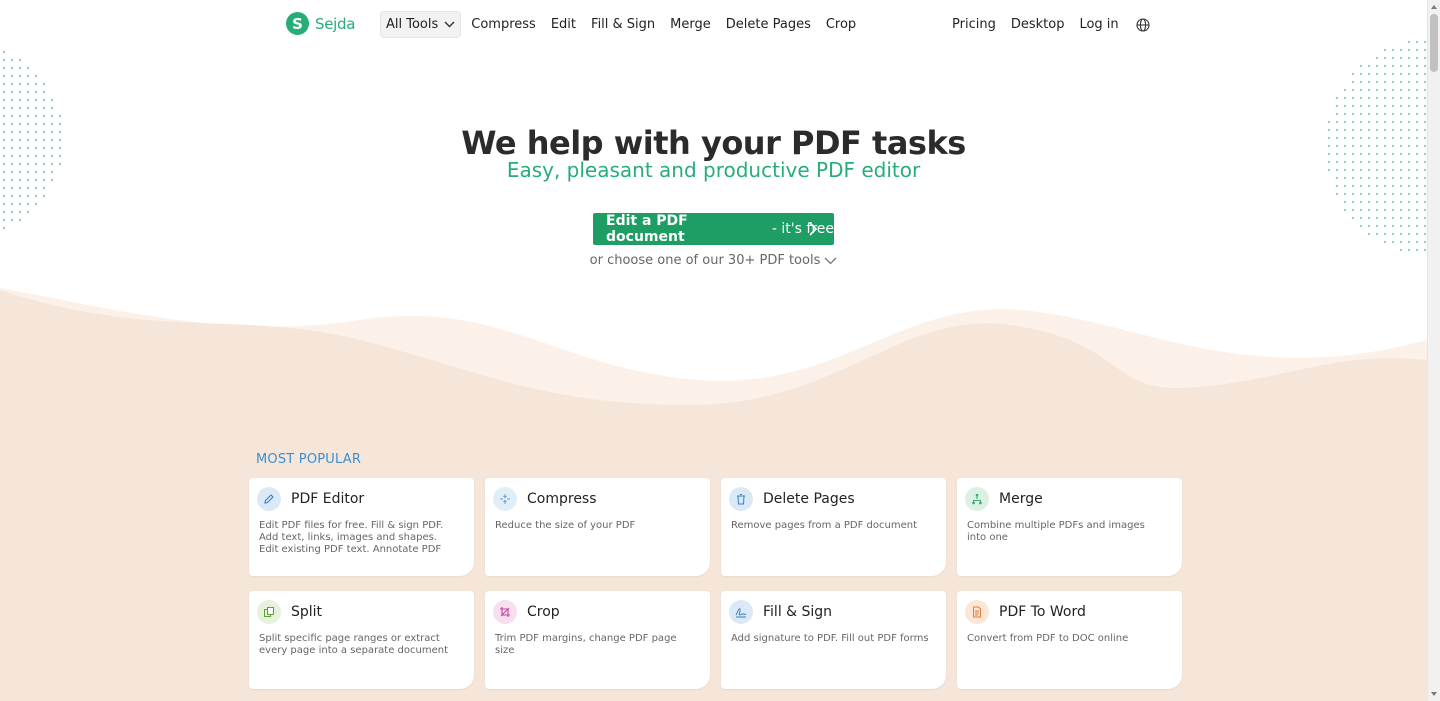  Describe the element at coordinates (1042, 612) in the screenshot. I see `tool-card-title: PDF To Word` at that location.